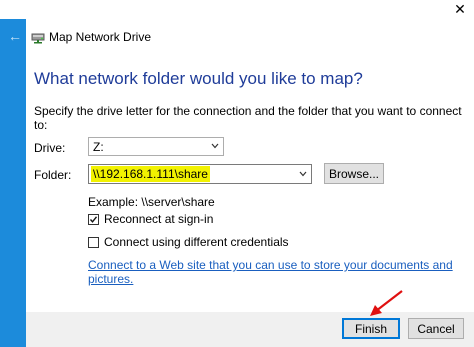 The width and height of the screenshot is (474, 347). I want to click on title-bar: ✕, so click(237, 9).